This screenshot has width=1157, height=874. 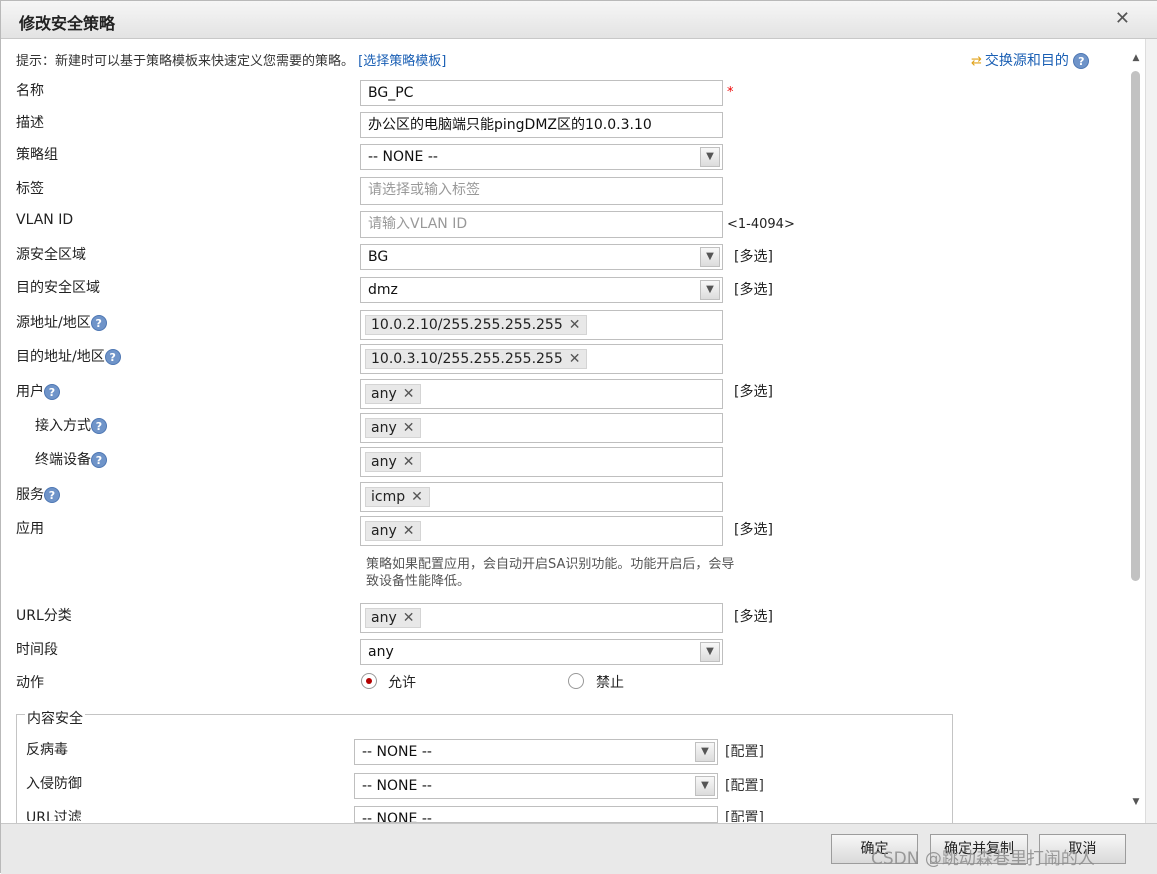 I want to click on dst-addr-tagbox: 10.0.3.10/255.255.255.255 ✕, so click(x=541, y=359).